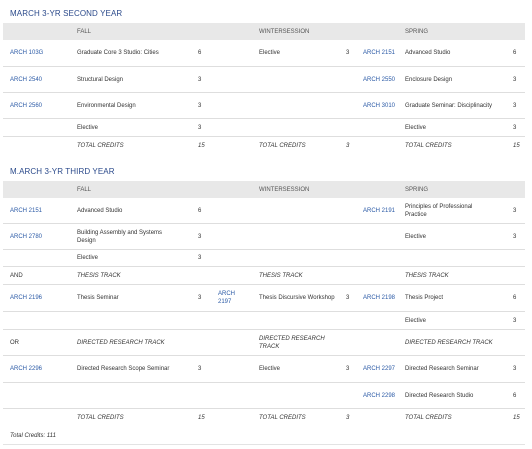 This screenshot has height=449, width=532. What do you see at coordinates (348, 146) in the screenshot?
I see `winter-total-credits: 3` at bounding box center [348, 146].